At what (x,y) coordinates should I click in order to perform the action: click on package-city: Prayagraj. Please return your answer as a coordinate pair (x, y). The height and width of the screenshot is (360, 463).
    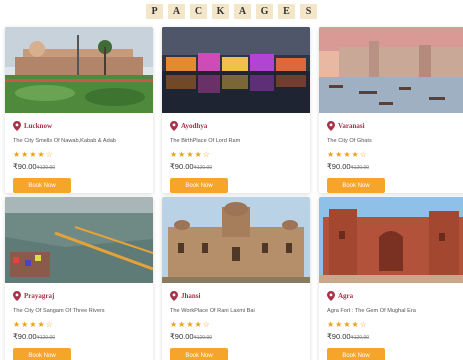
    Looking at the image, I should click on (39, 296).